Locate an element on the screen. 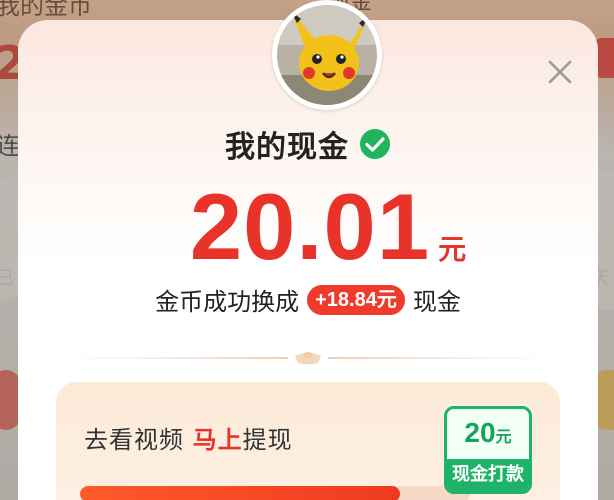 The height and width of the screenshot is (500, 614). reward-label: 现金打款 is located at coordinates (488, 475).